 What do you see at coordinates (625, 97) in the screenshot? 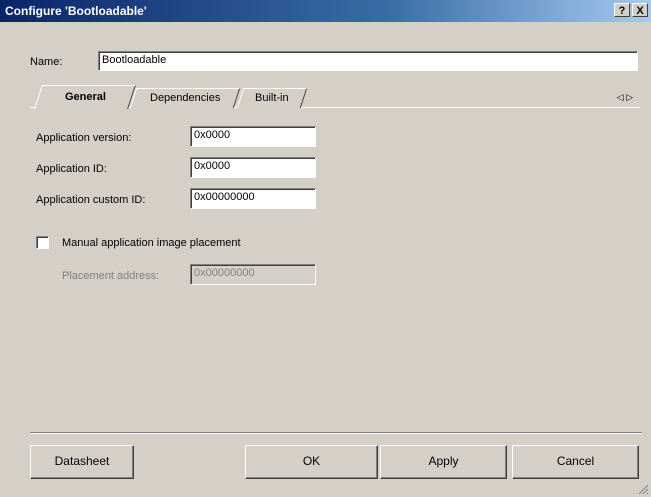
I see `tab-scroll-arrows: ◁ ▷` at bounding box center [625, 97].